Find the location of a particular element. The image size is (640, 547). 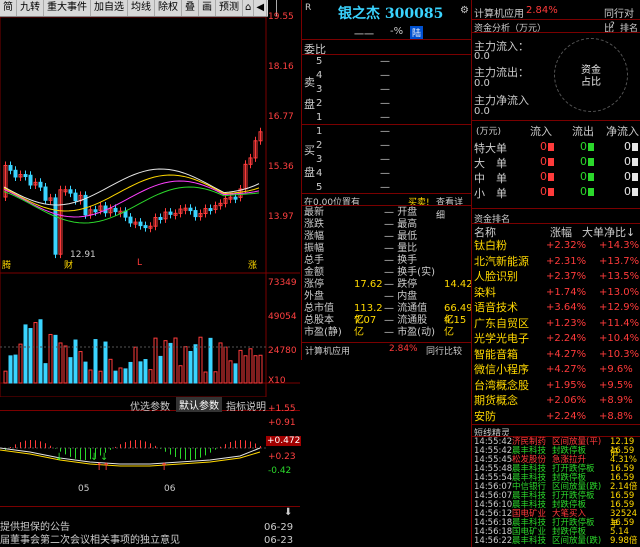

sector-row: 微信小程序 +4.27% +9.6% is located at coordinates (556, 369).